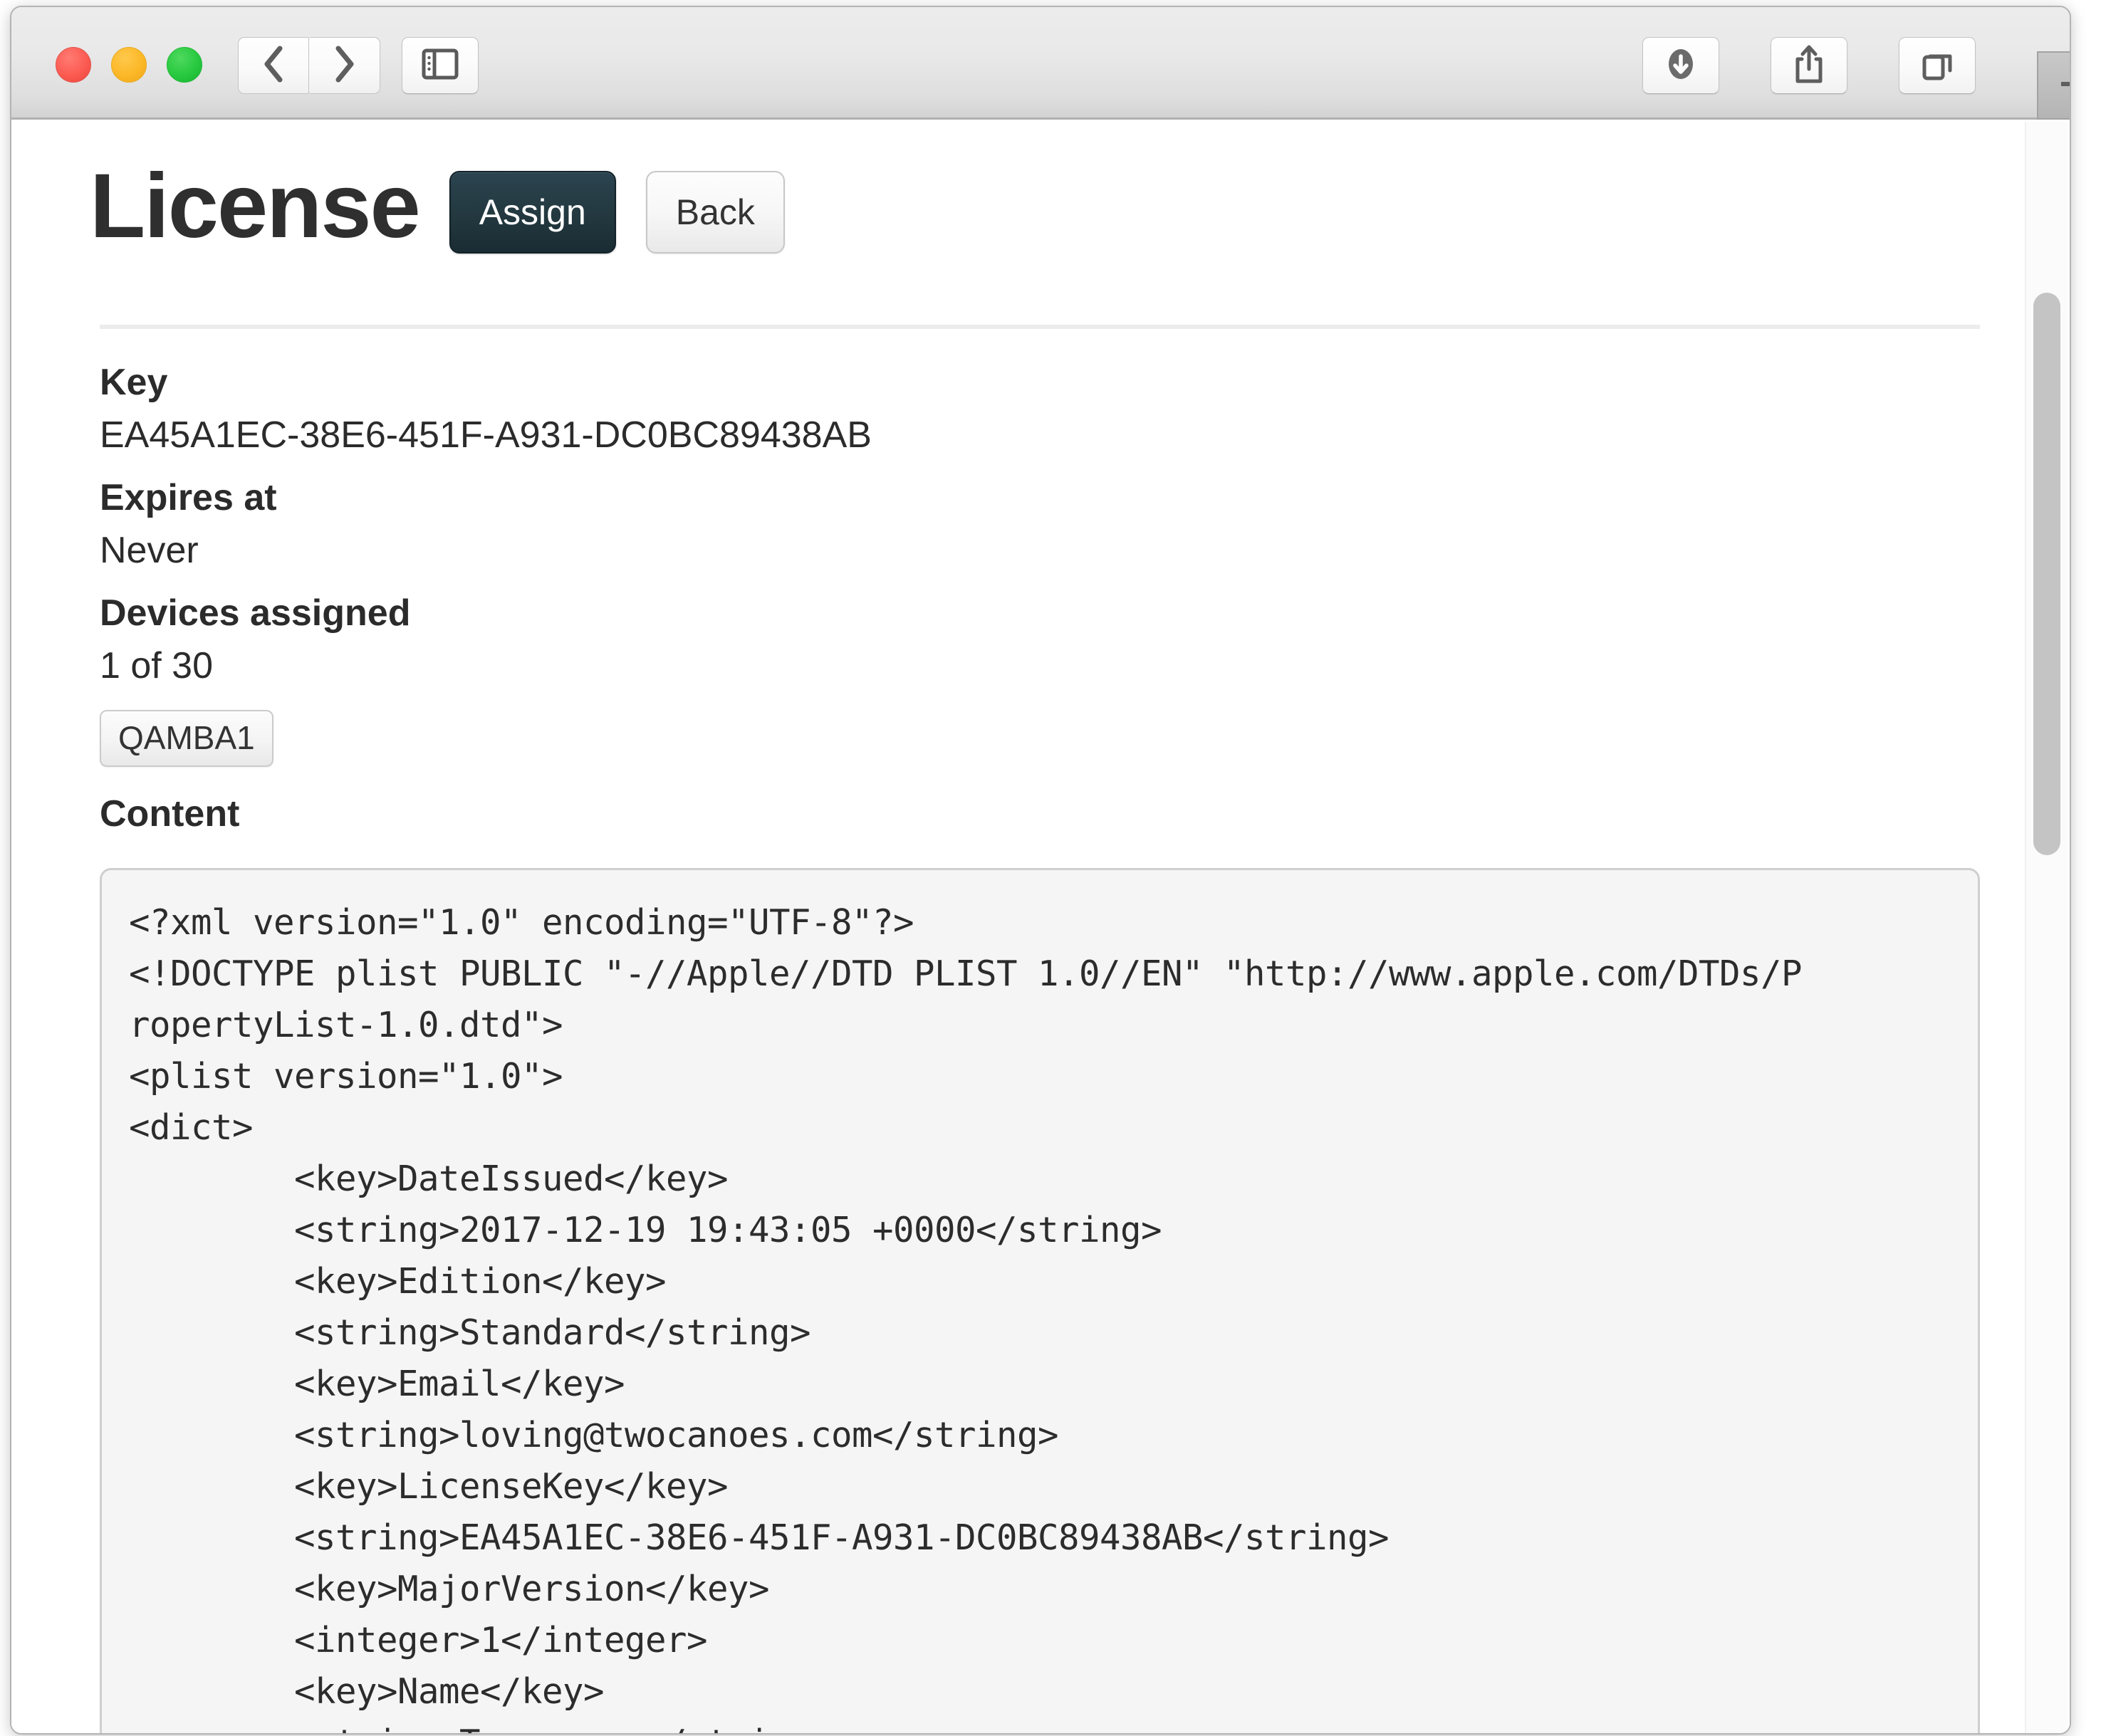 The height and width of the screenshot is (1736, 2101). What do you see at coordinates (188, 497) in the screenshot?
I see `expires-at-label: Expires at` at bounding box center [188, 497].